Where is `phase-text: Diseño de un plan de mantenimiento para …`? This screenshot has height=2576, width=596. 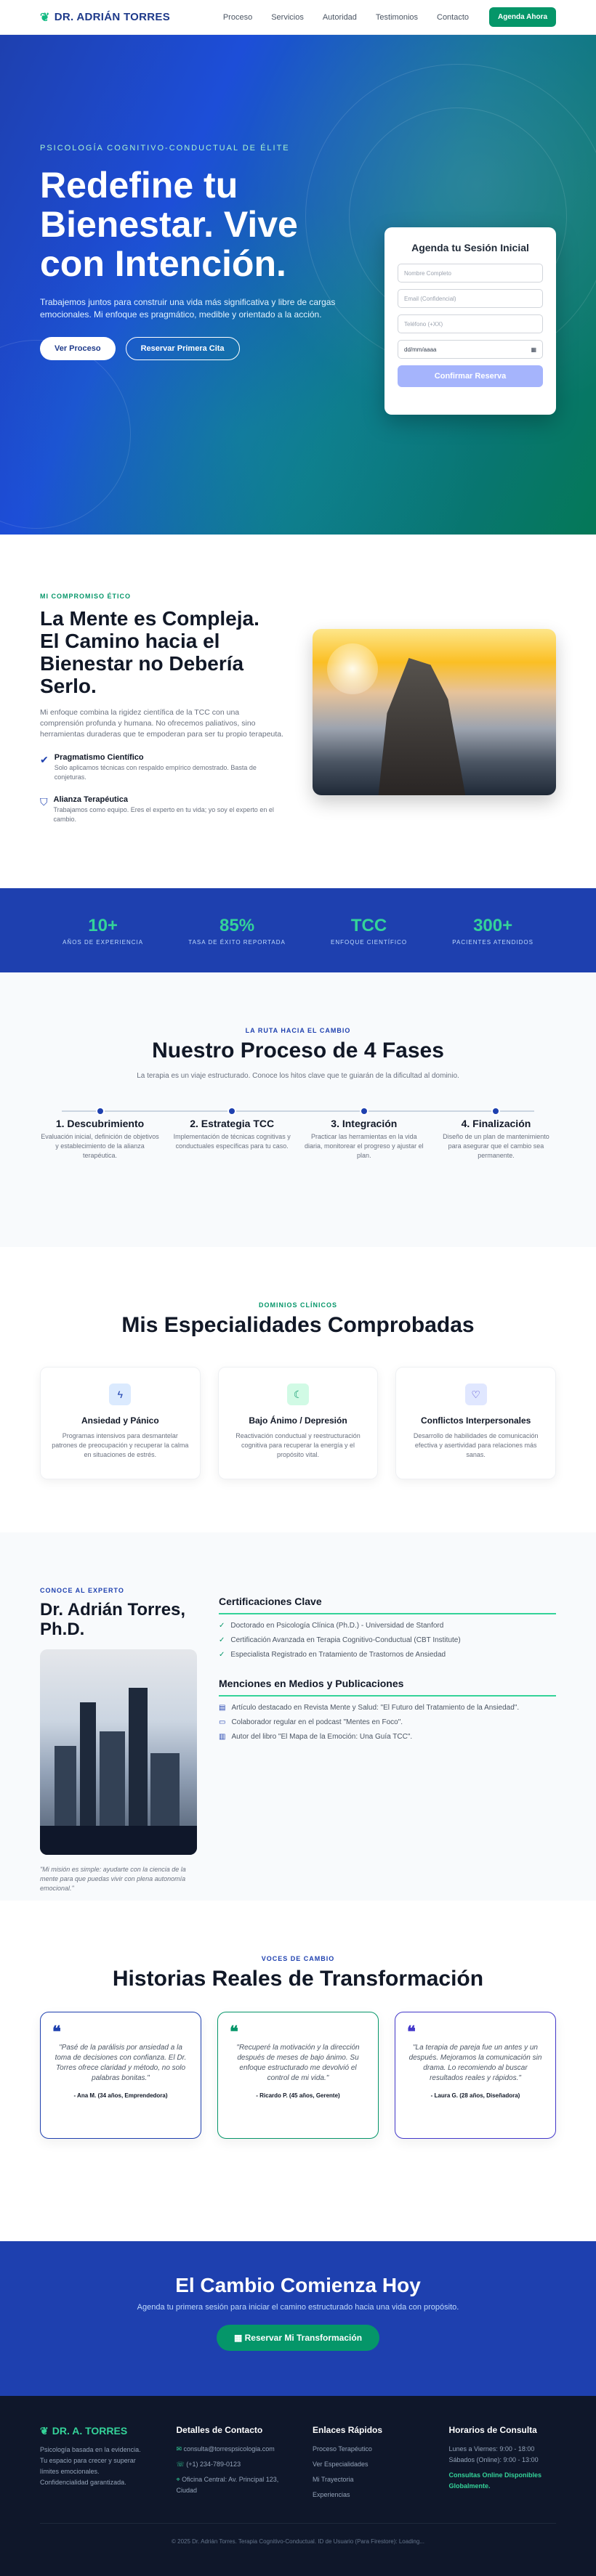
phase-text: Diseño de un plan de mantenimiento para … is located at coordinates (496, 1146).